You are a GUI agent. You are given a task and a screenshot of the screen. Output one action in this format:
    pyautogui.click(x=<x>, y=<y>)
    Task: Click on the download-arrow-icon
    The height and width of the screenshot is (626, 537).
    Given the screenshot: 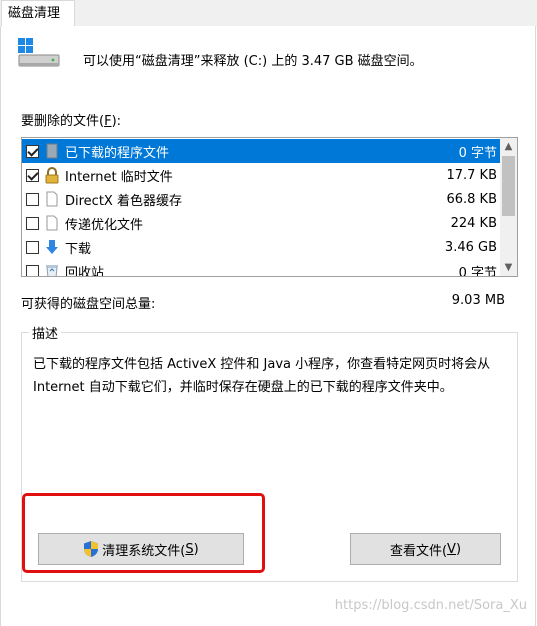 What is the action you would take?
    pyautogui.click(x=52, y=247)
    